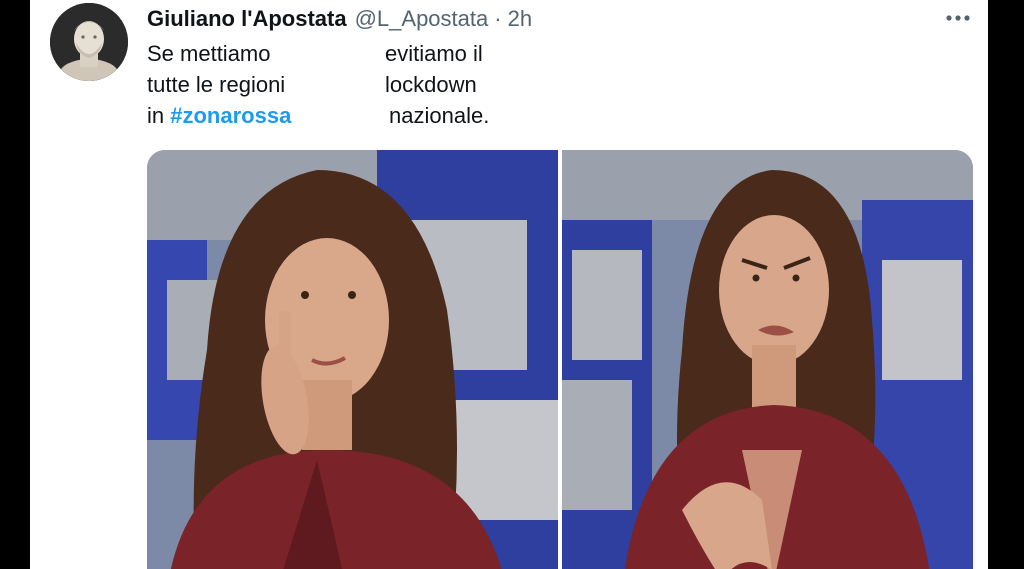 Image resolution: width=1024 pixels, height=569 pixels. Describe the element at coordinates (422, 19) in the screenshot. I see `author-handle: @L_Apostata` at that location.